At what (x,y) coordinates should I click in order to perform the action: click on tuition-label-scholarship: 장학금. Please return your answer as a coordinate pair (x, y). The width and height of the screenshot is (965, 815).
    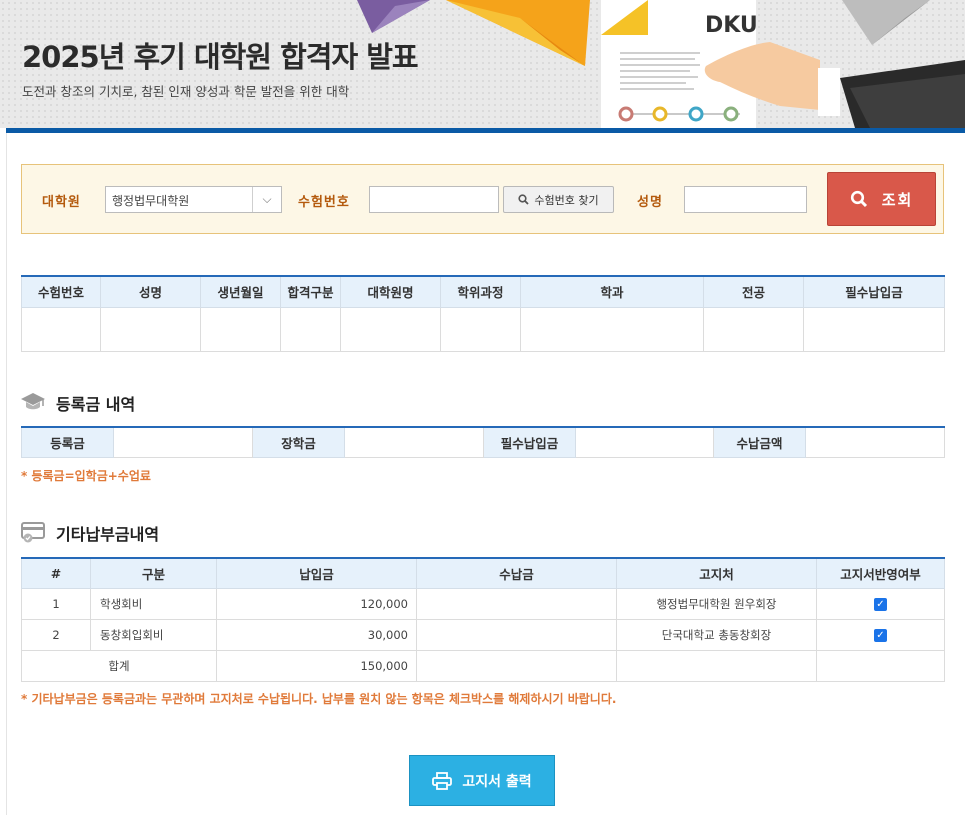
    Looking at the image, I should click on (298, 442).